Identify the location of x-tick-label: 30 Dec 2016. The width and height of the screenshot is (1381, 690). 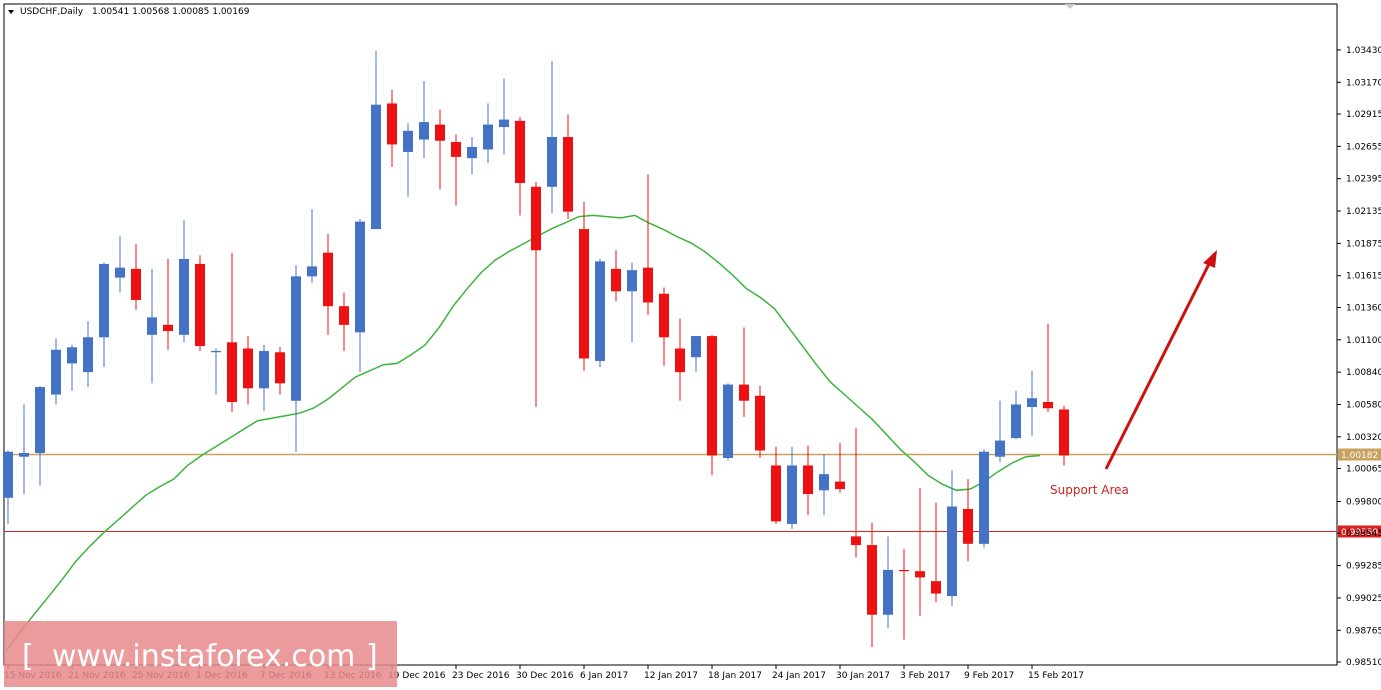
(545, 676).